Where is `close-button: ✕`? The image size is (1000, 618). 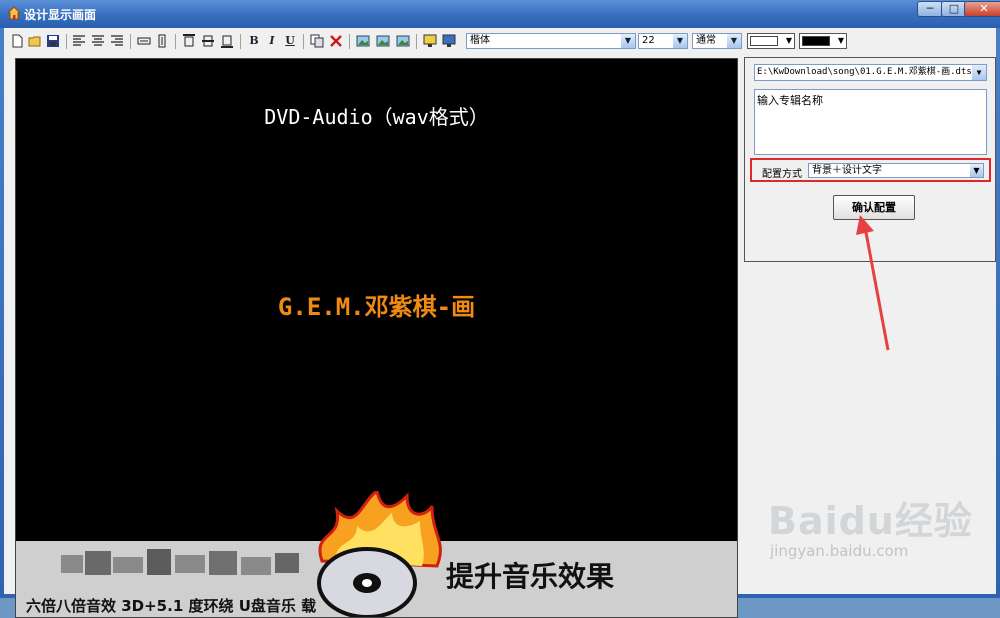 close-button: ✕ is located at coordinates (982, 9).